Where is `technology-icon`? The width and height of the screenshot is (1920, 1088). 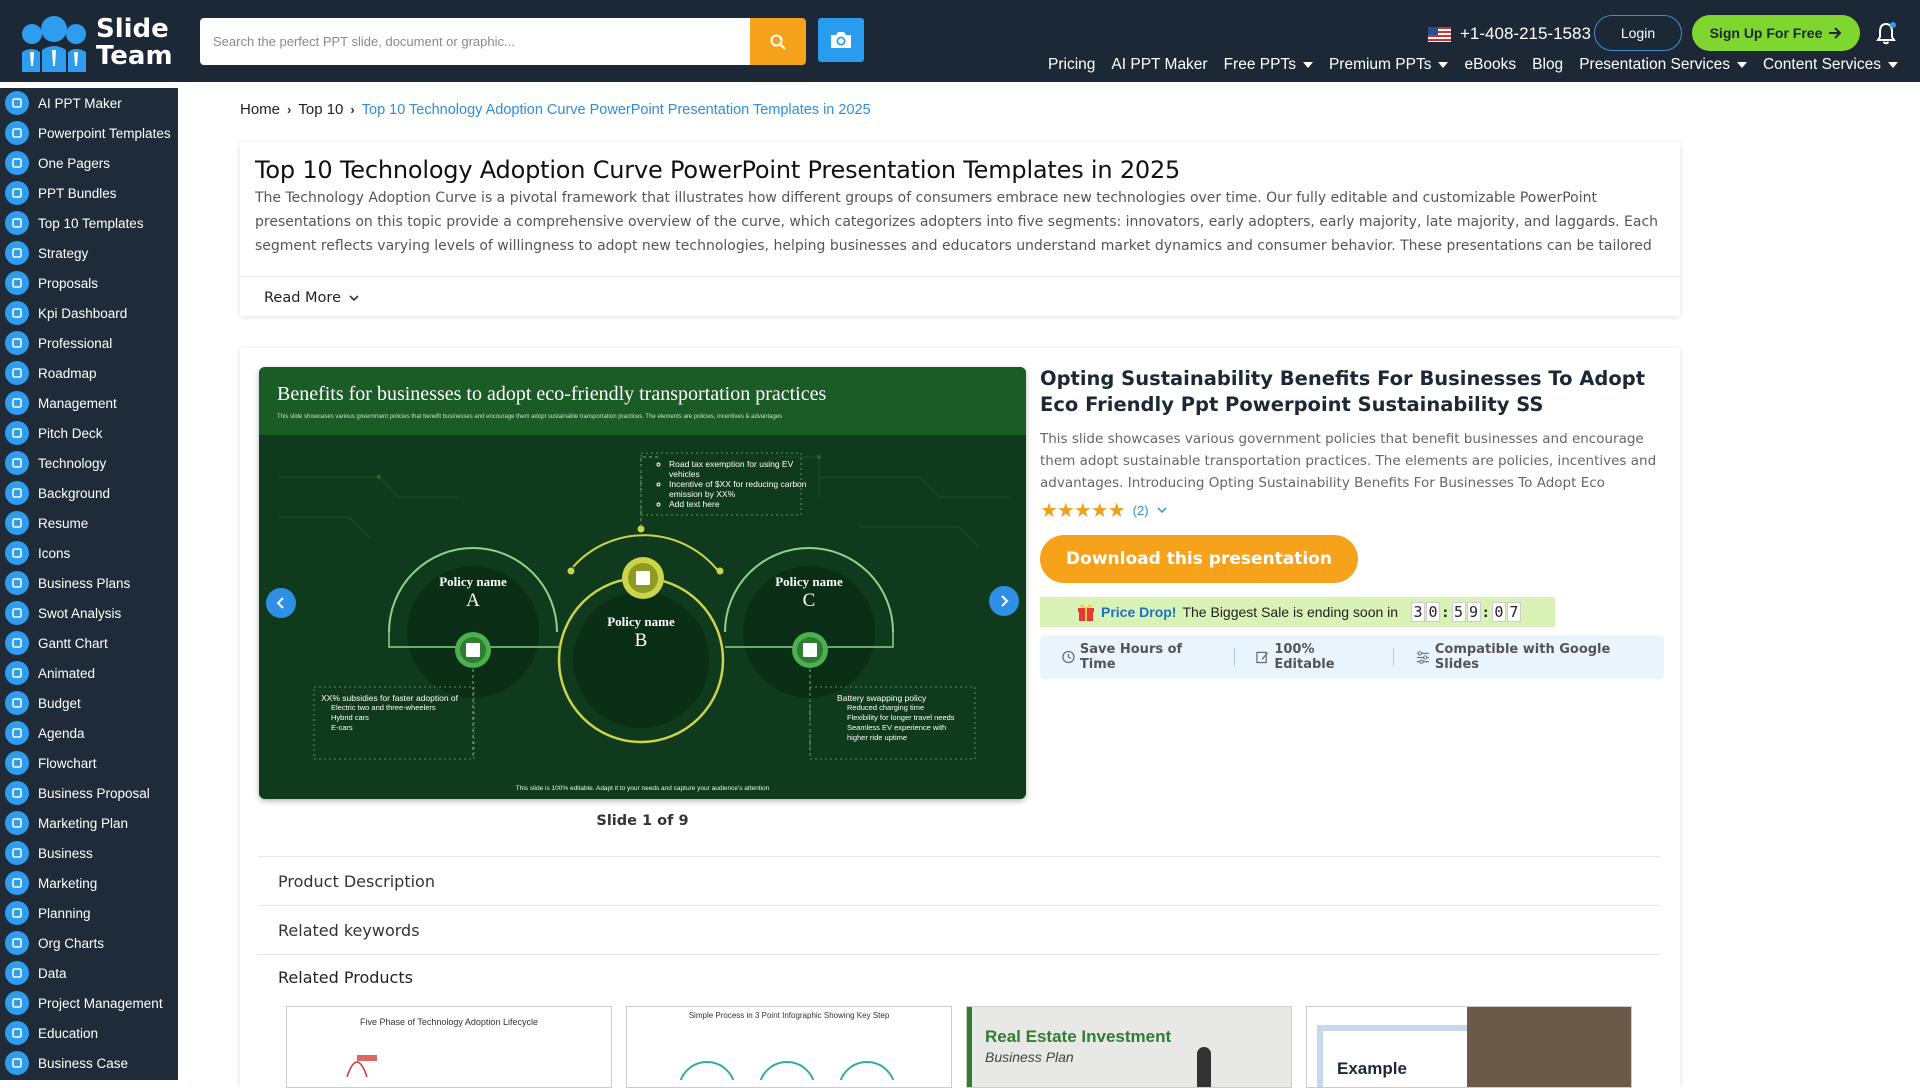
technology-icon is located at coordinates (17, 463).